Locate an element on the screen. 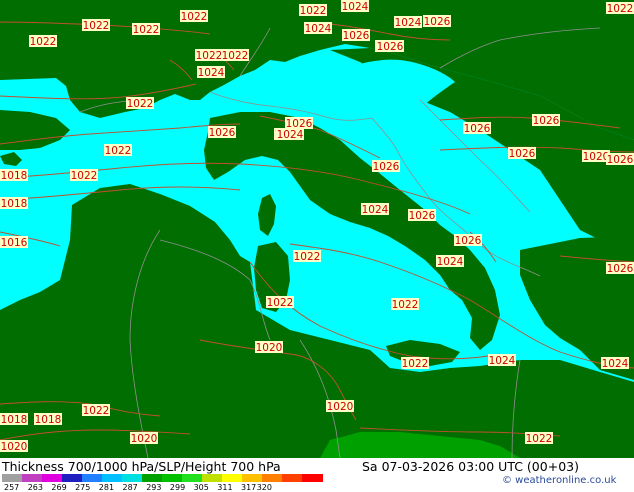 This screenshot has height=492, width=634. scale-tick-label: 305 is located at coordinates (201, 487).